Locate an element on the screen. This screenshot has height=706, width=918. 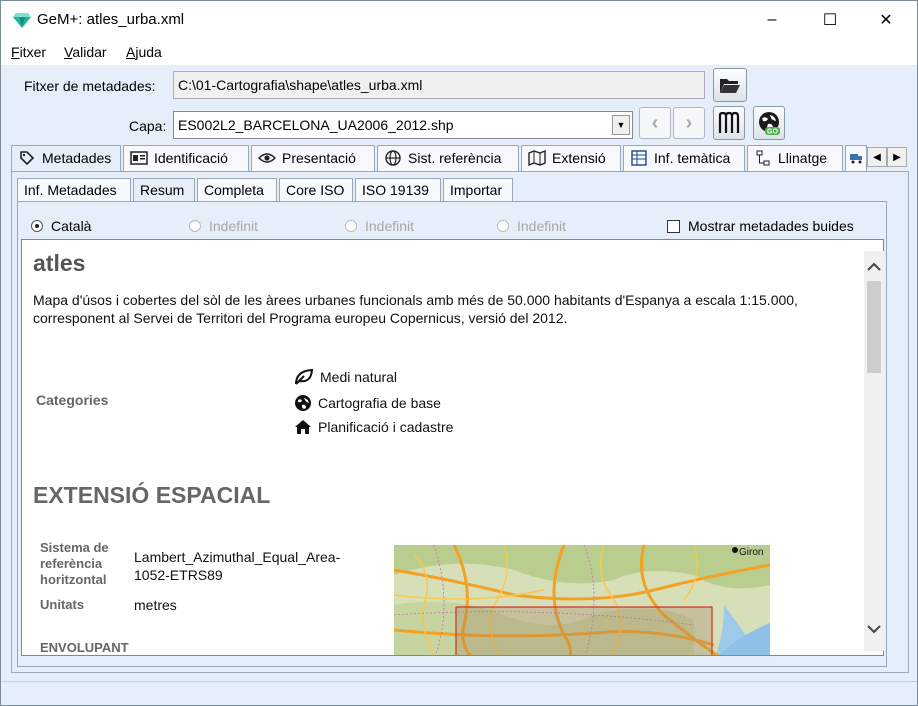
triangle-right-icon: ▶ is located at coordinates (897, 157).